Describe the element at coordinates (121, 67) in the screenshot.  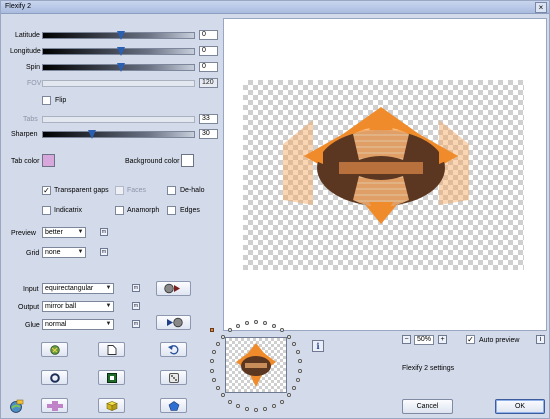
I see `spin-slider-thumb` at that location.